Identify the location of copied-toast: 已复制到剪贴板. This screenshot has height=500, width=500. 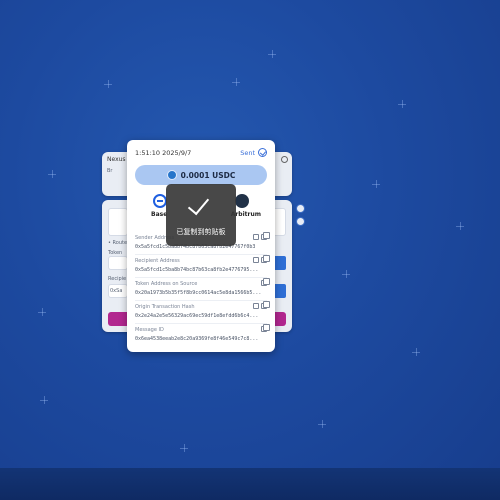
(201, 215).